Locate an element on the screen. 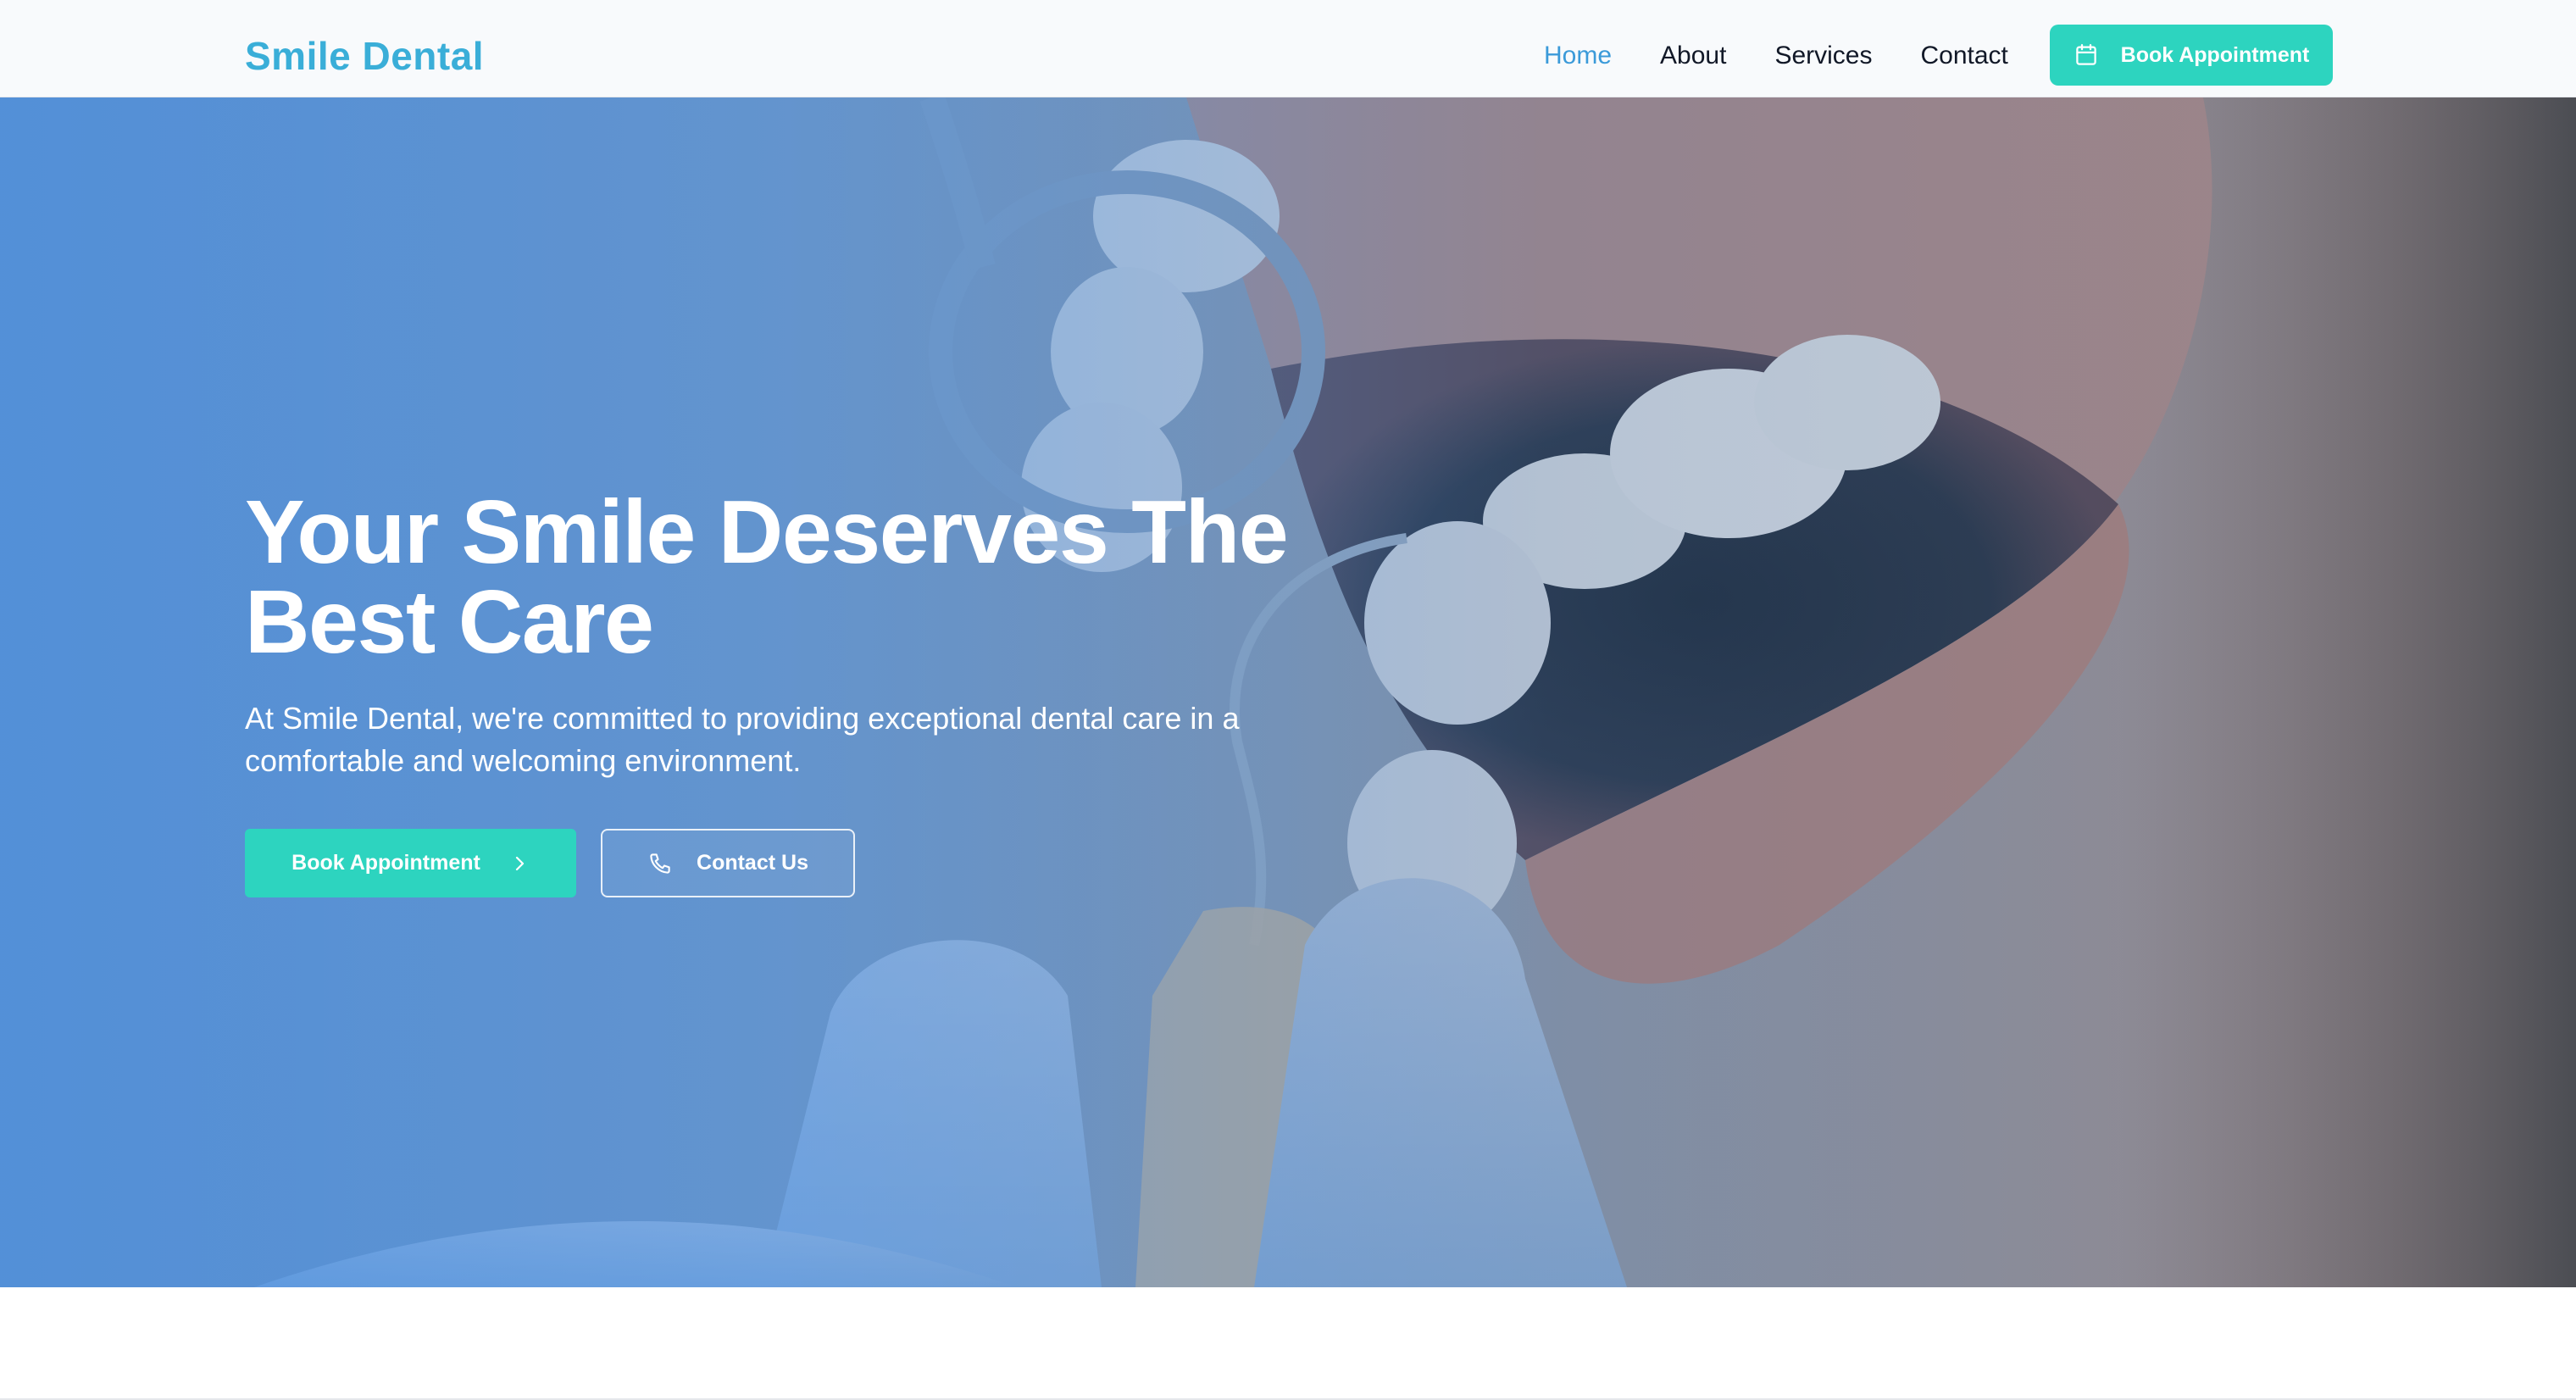 Image resolution: width=2576 pixels, height=1400 pixels. contact-us-label: Contact Us is located at coordinates (752, 863).